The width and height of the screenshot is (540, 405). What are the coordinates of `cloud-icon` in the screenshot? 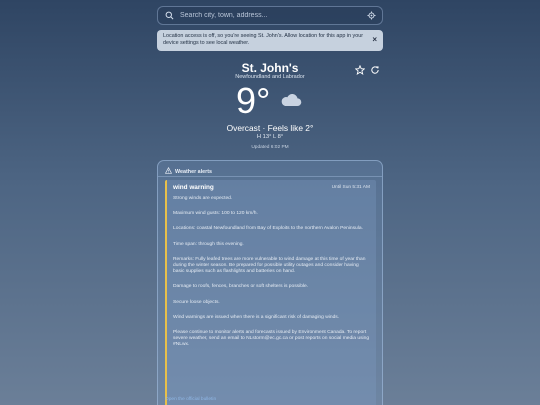 It's located at (291, 100).